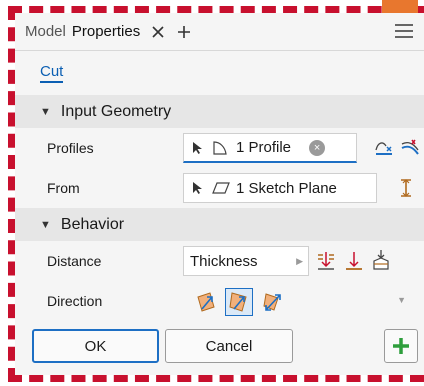 The width and height of the screenshot is (424, 386). I want to click on footer: OK Cancel, so click(219, 345).